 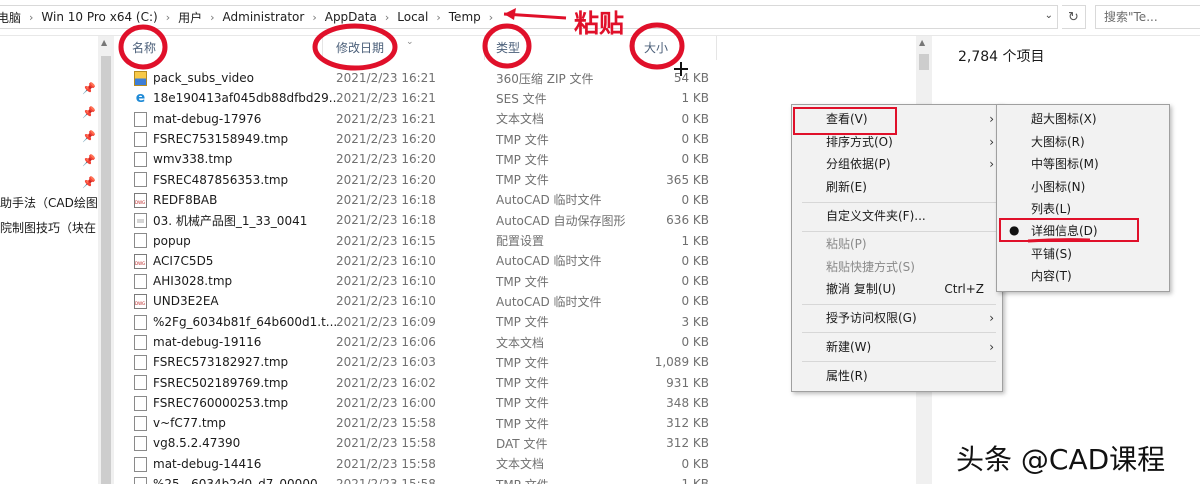 What do you see at coordinates (914, 376) in the screenshot?
I see `menu-item-properties: 属性(R)` at bounding box center [914, 376].